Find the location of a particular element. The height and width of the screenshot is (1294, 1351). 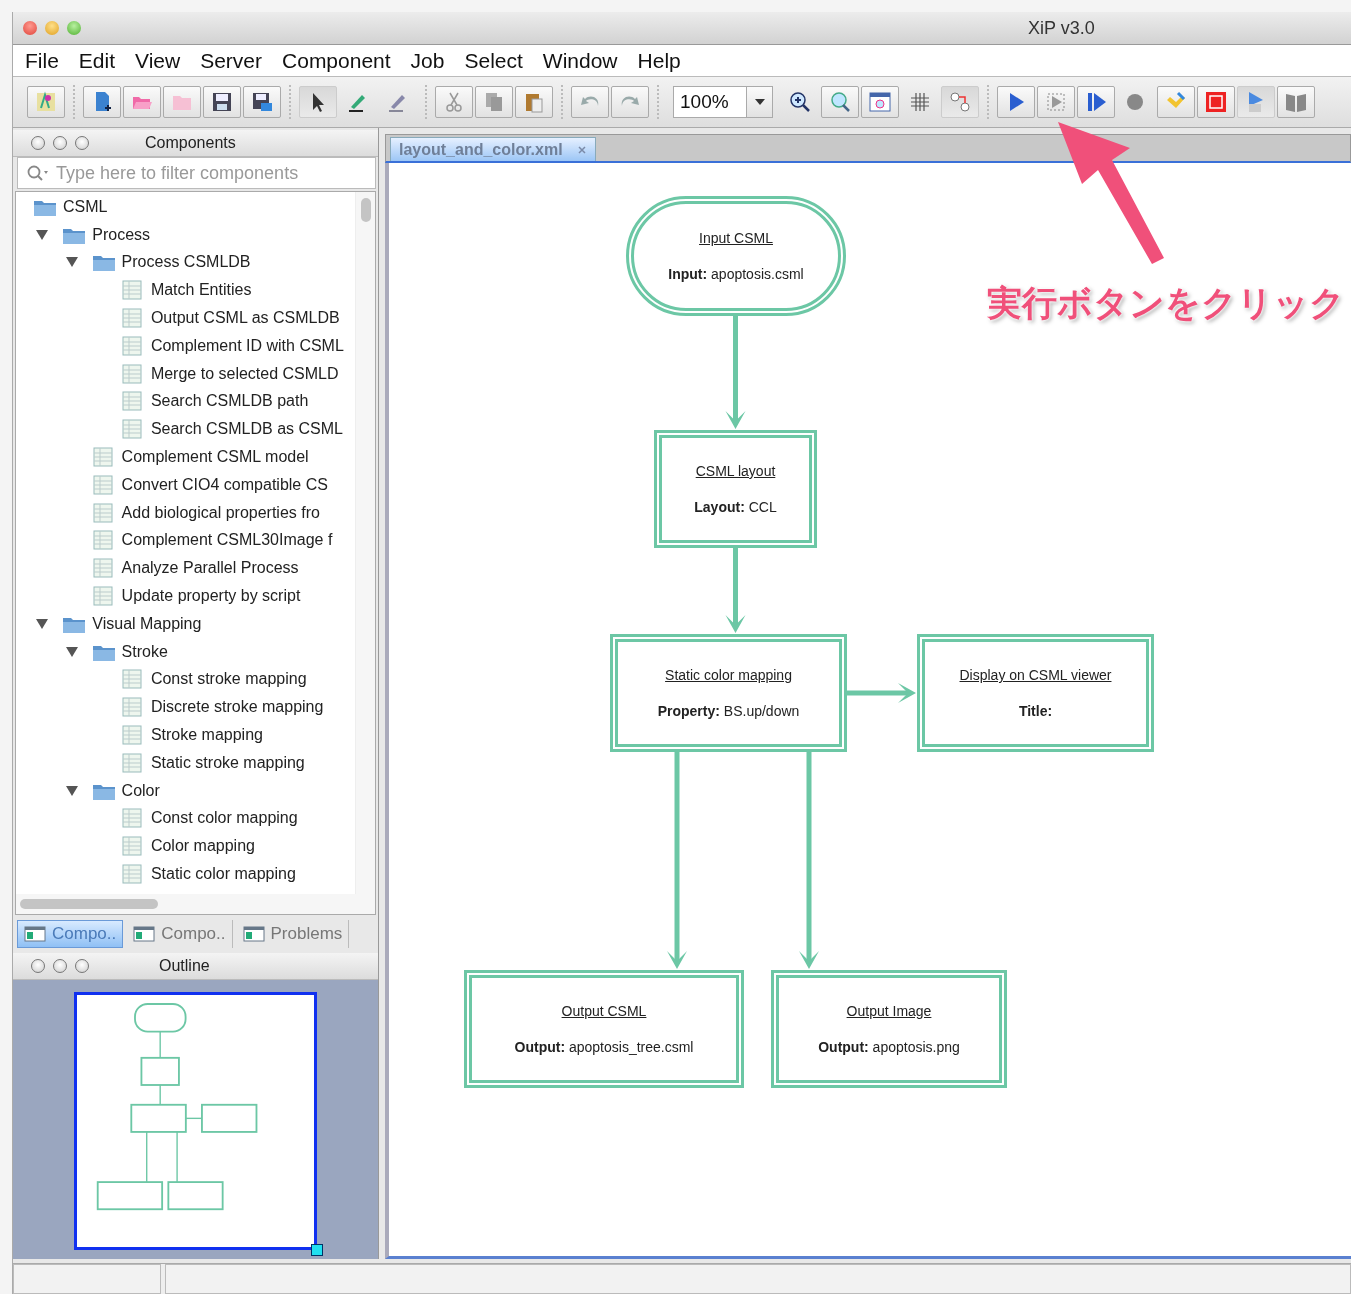

tree-item: Convert CIO4 compatible CS is located at coordinates (185, 484).